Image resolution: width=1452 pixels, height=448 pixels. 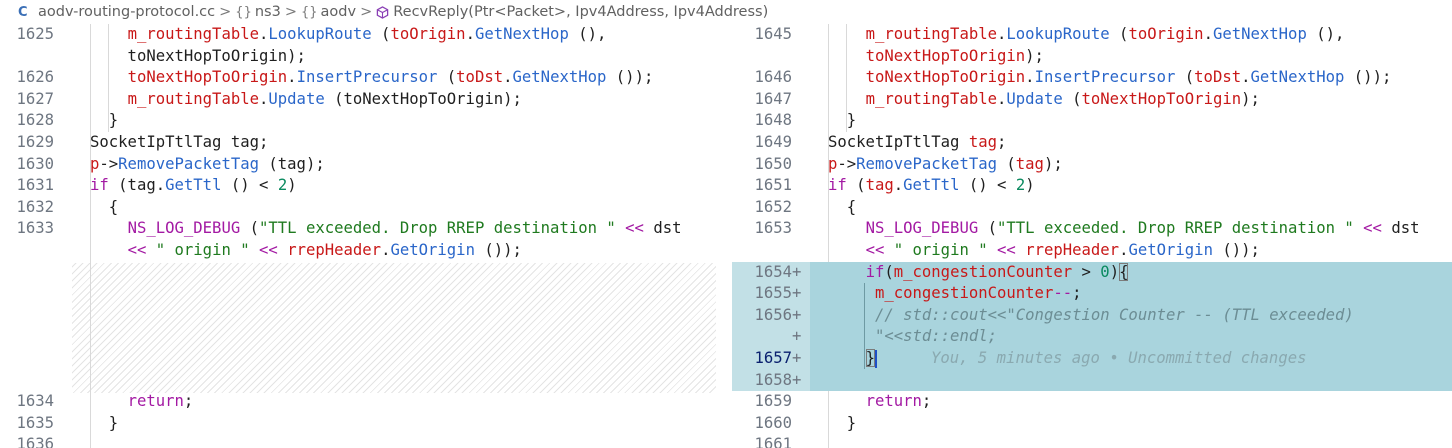 I want to click on git-blame-annotation: You, 5 minutes ago • Uncommitted changes, so click(x=1118, y=358).